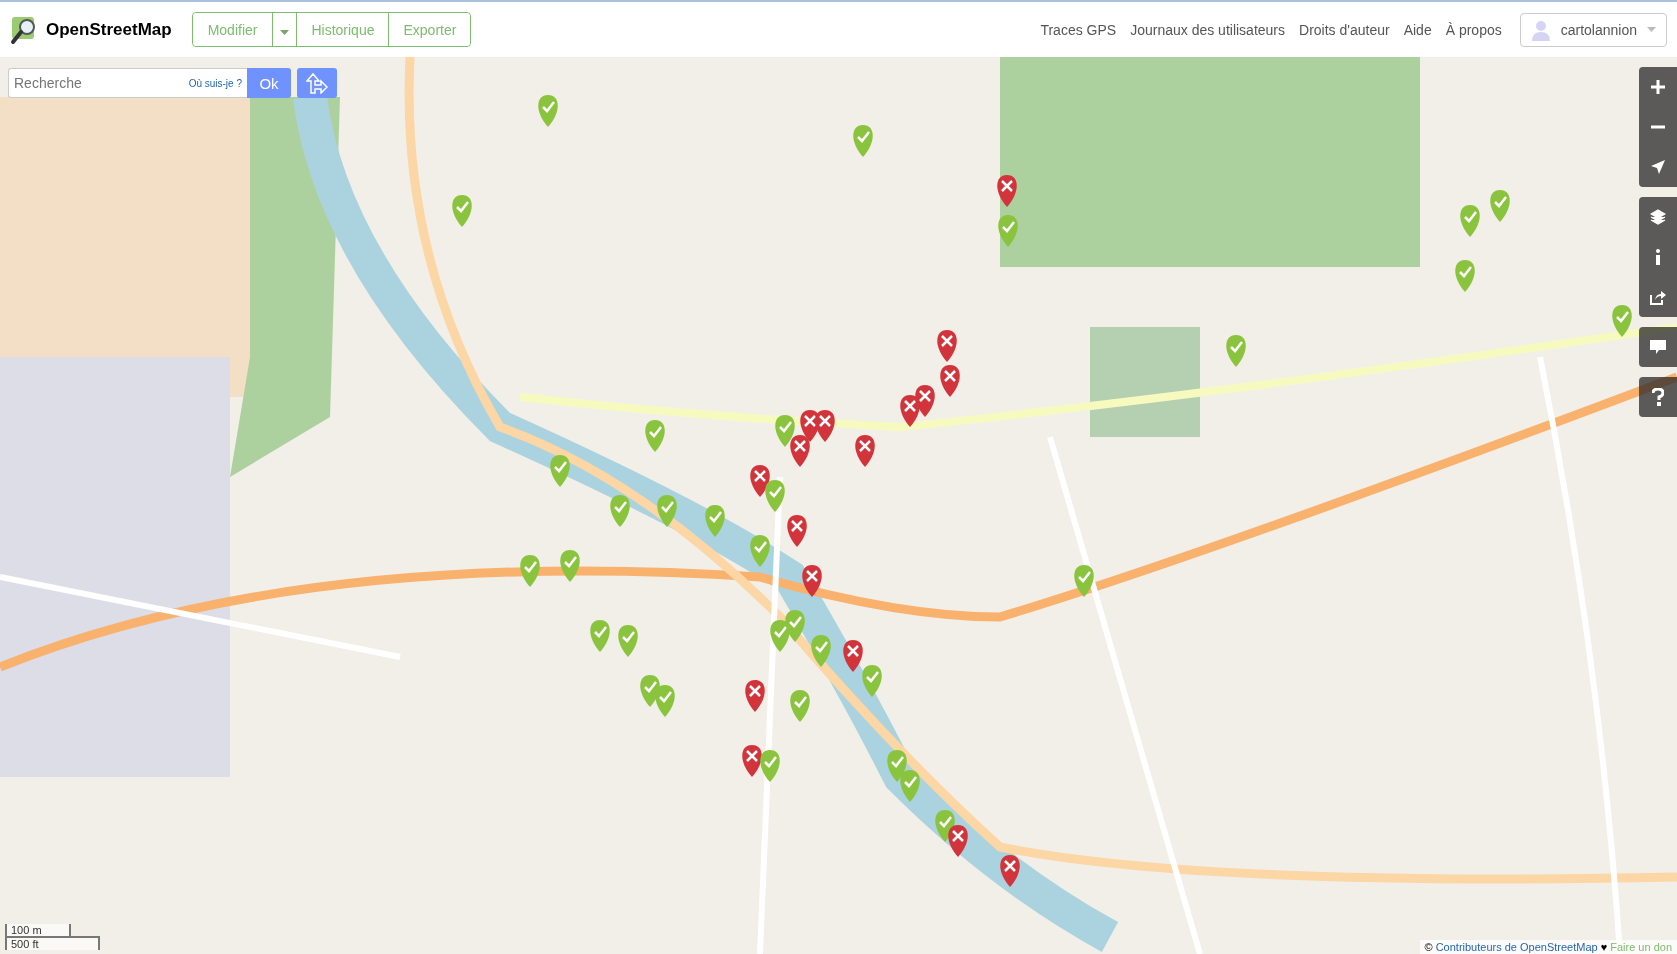 The image size is (1677, 954). What do you see at coordinates (1208, 29) in the screenshot?
I see `nav-link: Journaux des utilisateurs` at bounding box center [1208, 29].